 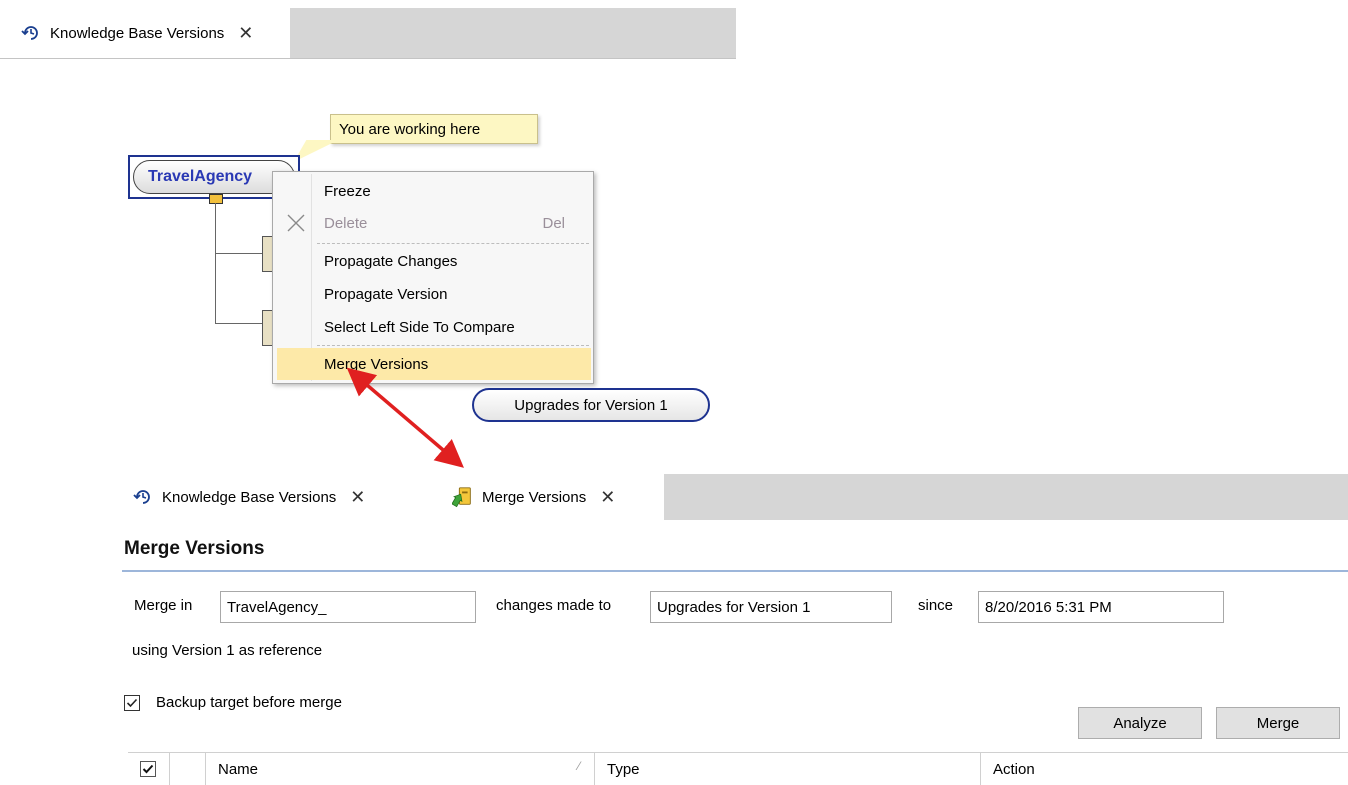 I want to click on results-grid-header: Name ⁄ Type Action, so click(x=738, y=768).